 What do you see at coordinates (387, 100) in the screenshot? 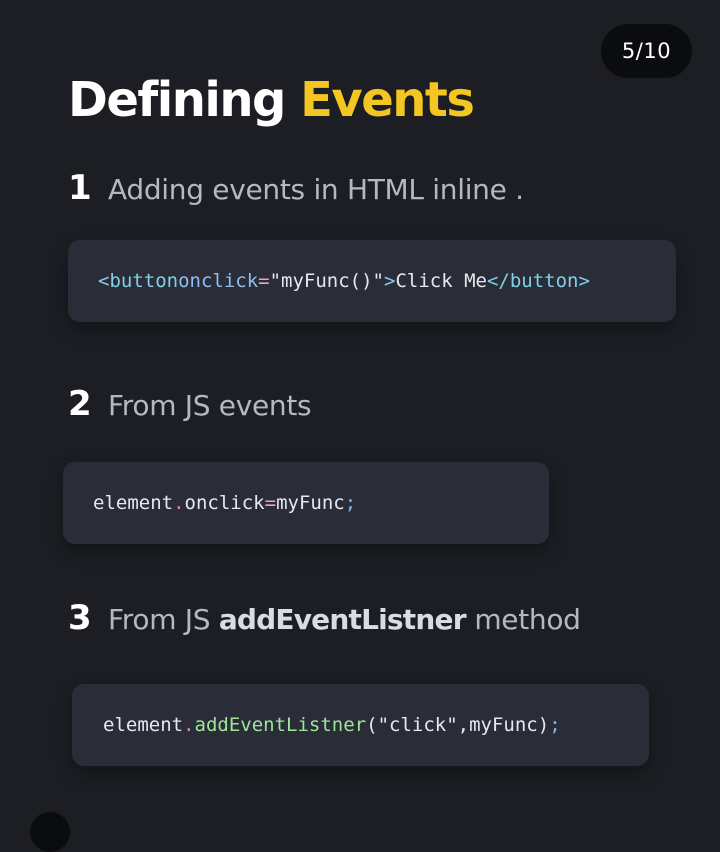
I see `title-accent: Events` at bounding box center [387, 100].